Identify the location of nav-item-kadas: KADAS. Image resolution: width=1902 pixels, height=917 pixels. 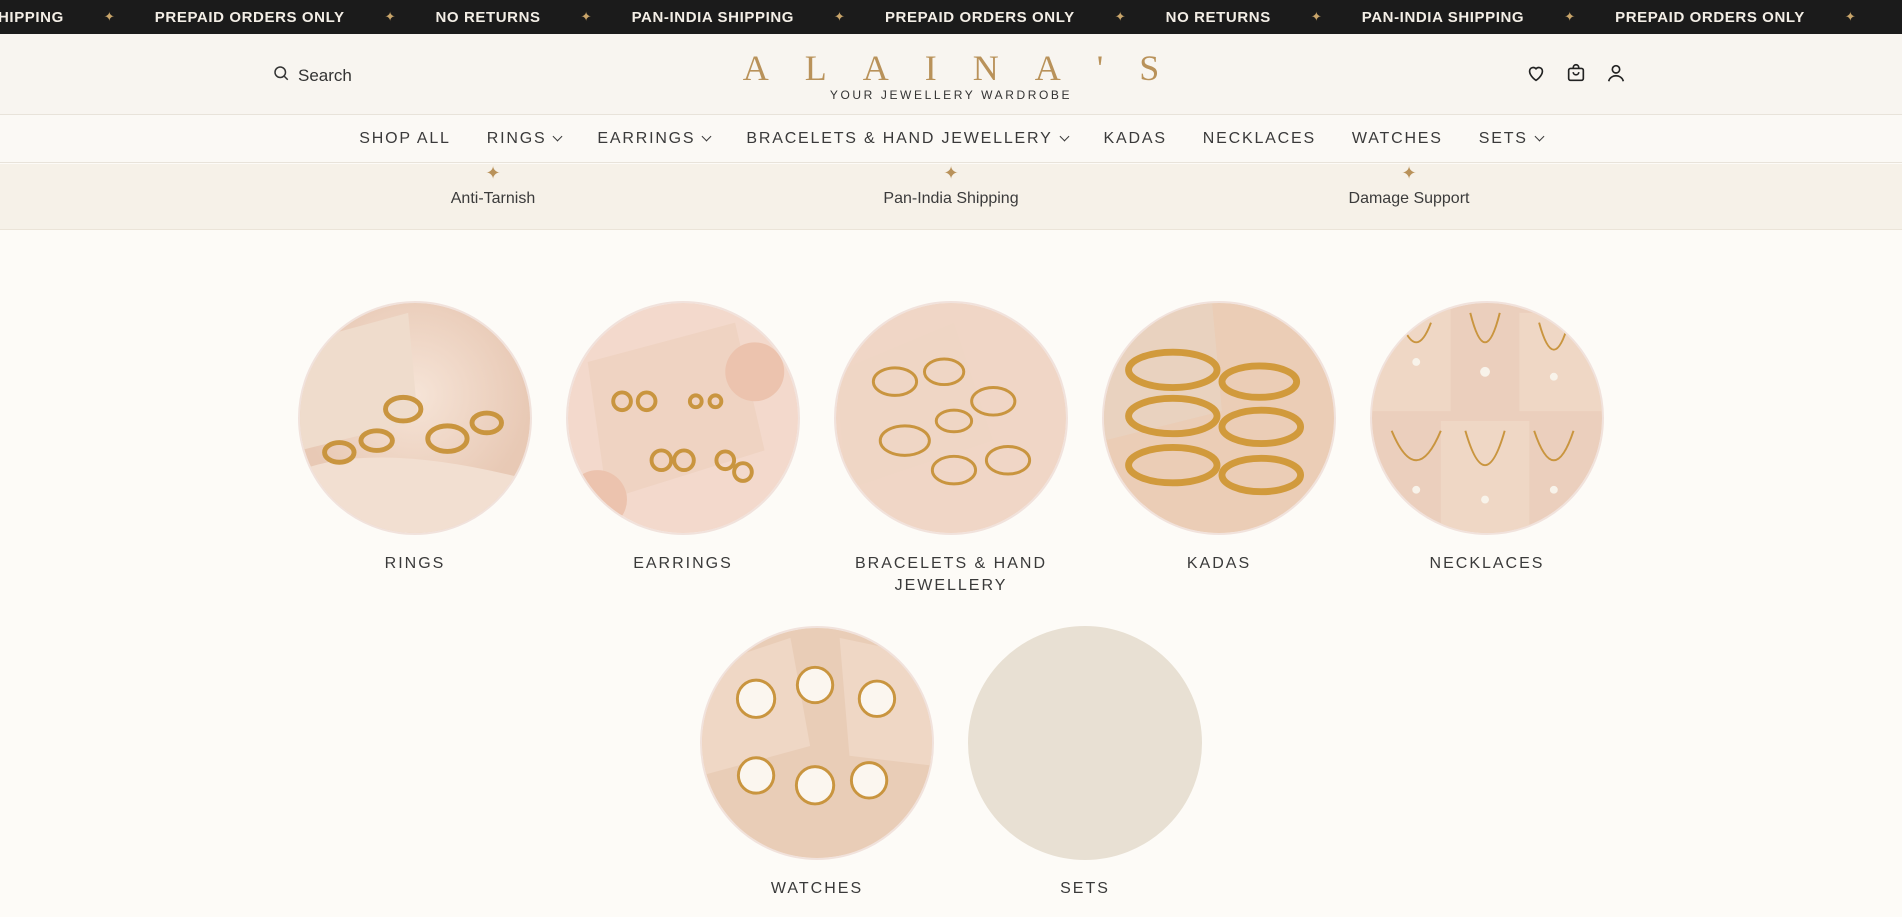
(1135, 139).